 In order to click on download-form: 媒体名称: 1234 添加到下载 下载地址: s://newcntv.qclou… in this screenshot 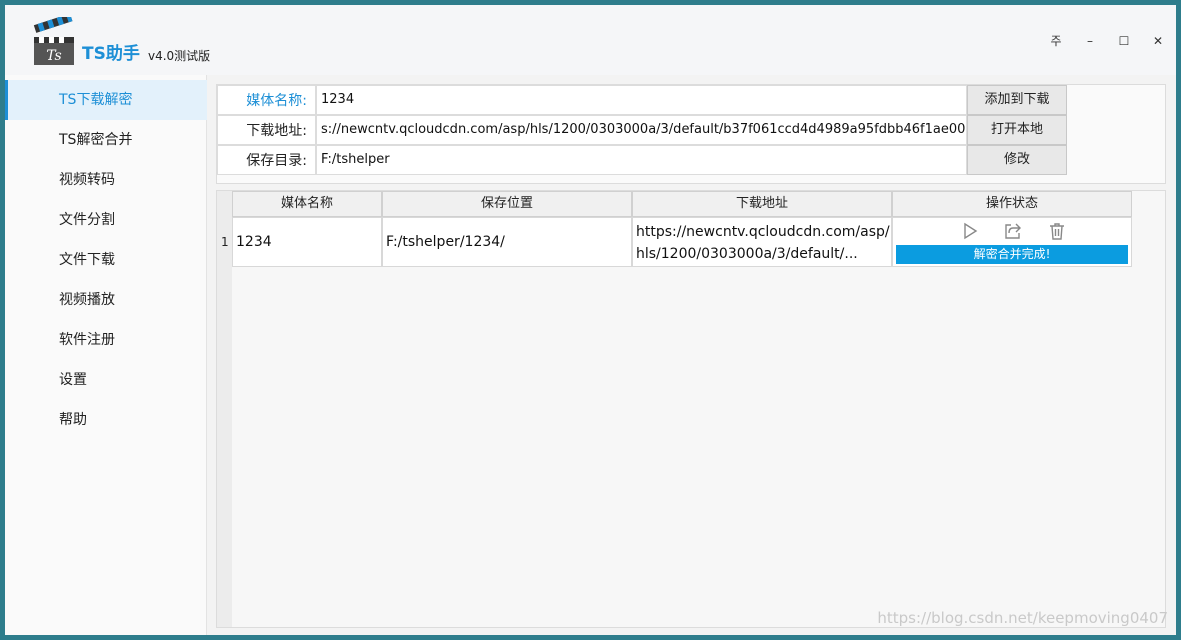, I will do `click(691, 134)`.